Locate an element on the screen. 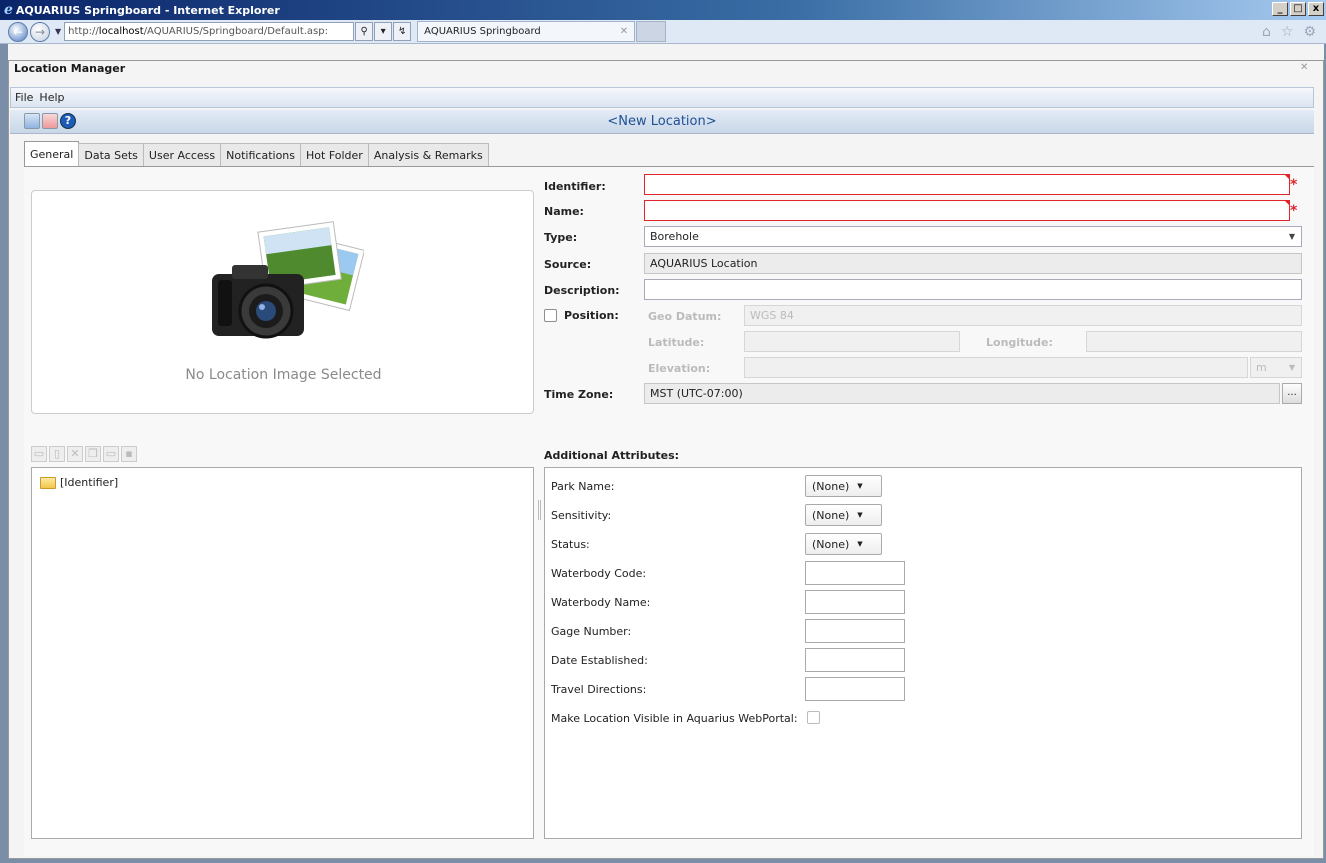 Image resolution: width=1326 pixels, height=863 pixels. location-image-panel: No Location Image Selected is located at coordinates (282, 302).